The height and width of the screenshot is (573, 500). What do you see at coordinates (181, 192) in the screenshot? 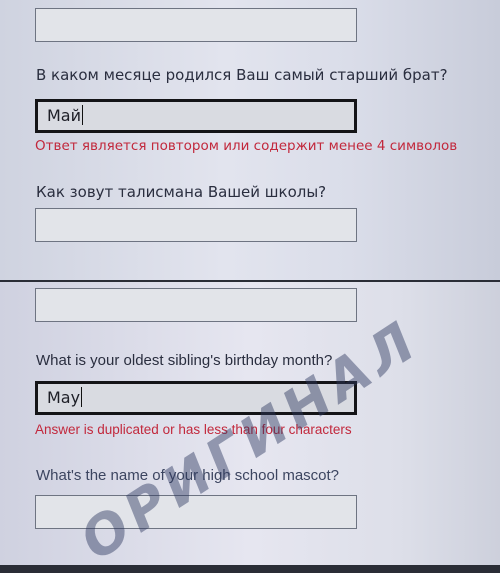
I see `question-school-mascot: Как зовут талисмана Вашей школы?` at bounding box center [181, 192].